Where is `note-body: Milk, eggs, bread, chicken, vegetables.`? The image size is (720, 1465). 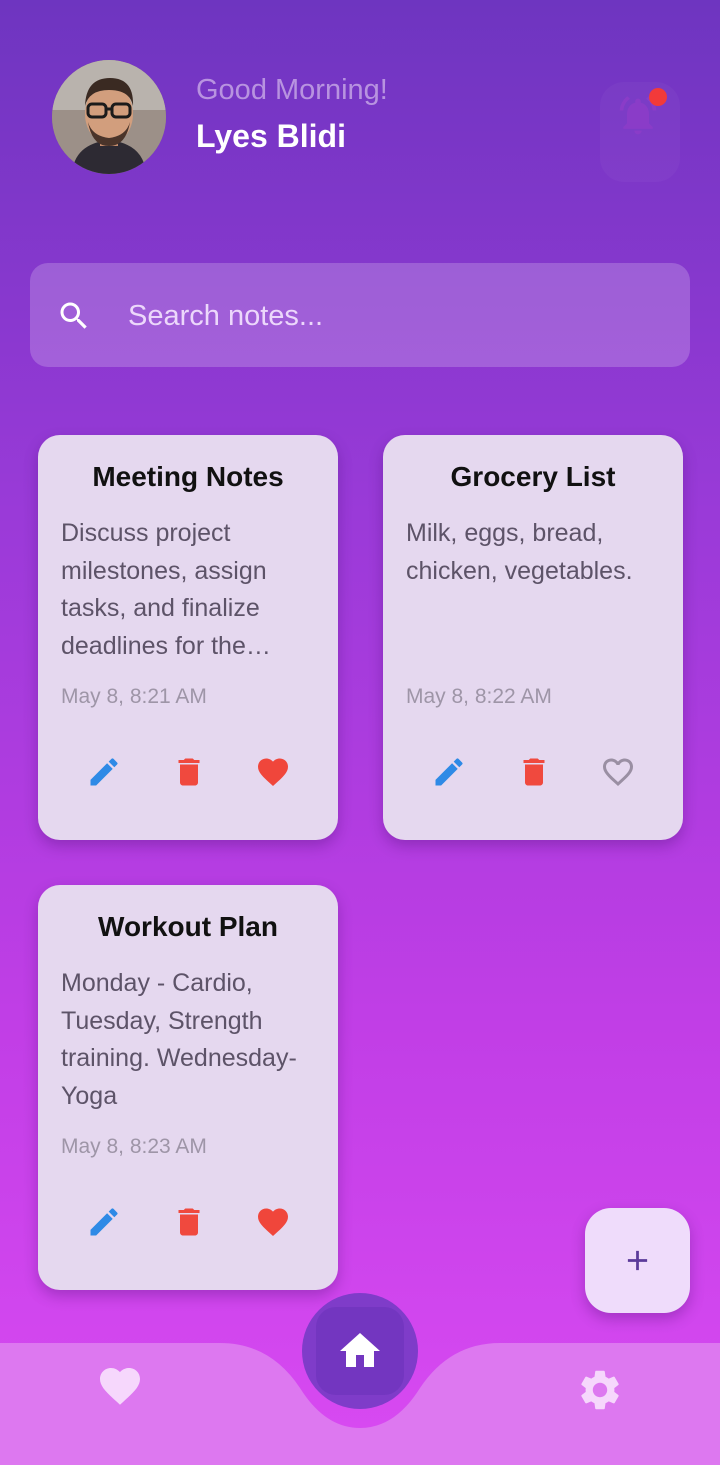
note-body: Milk, eggs, bread, chicken, vegetables. is located at coordinates (519, 552).